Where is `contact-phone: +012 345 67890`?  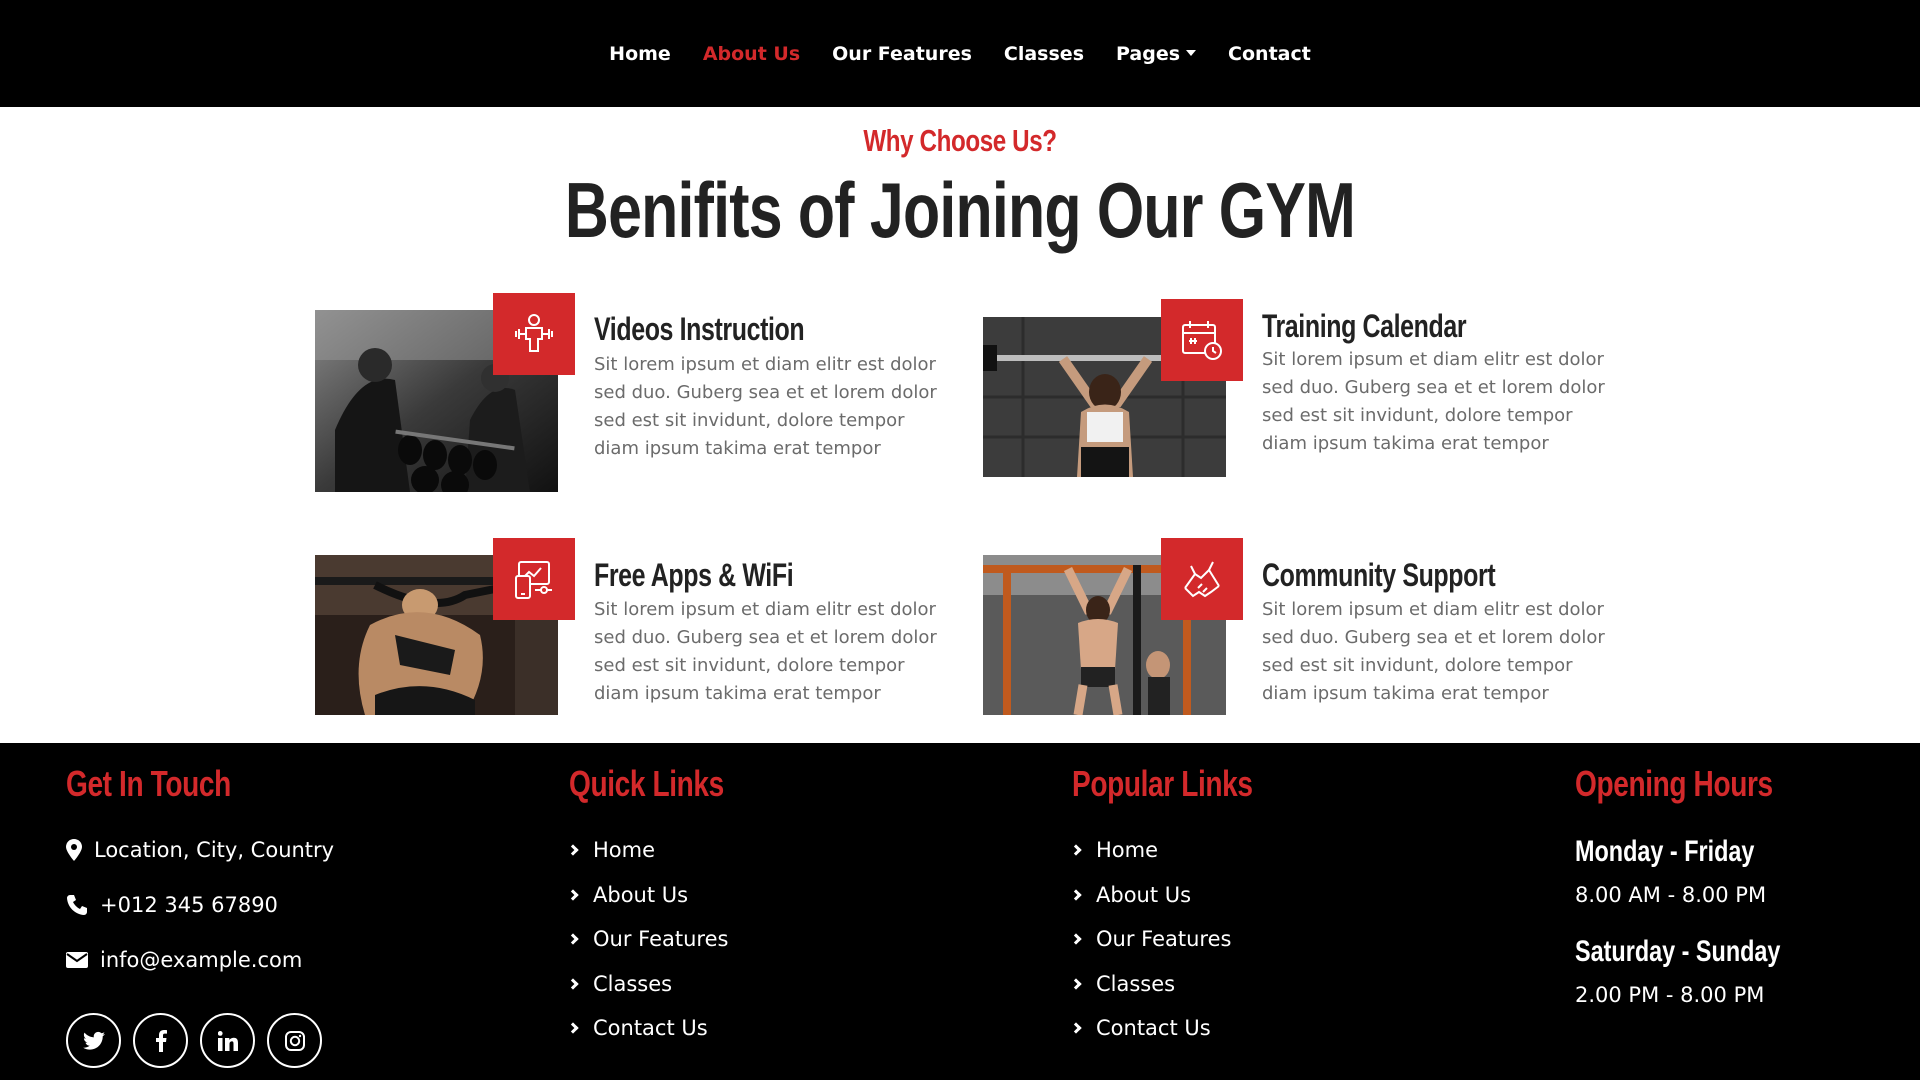 contact-phone: +012 345 67890 is located at coordinates (172, 905).